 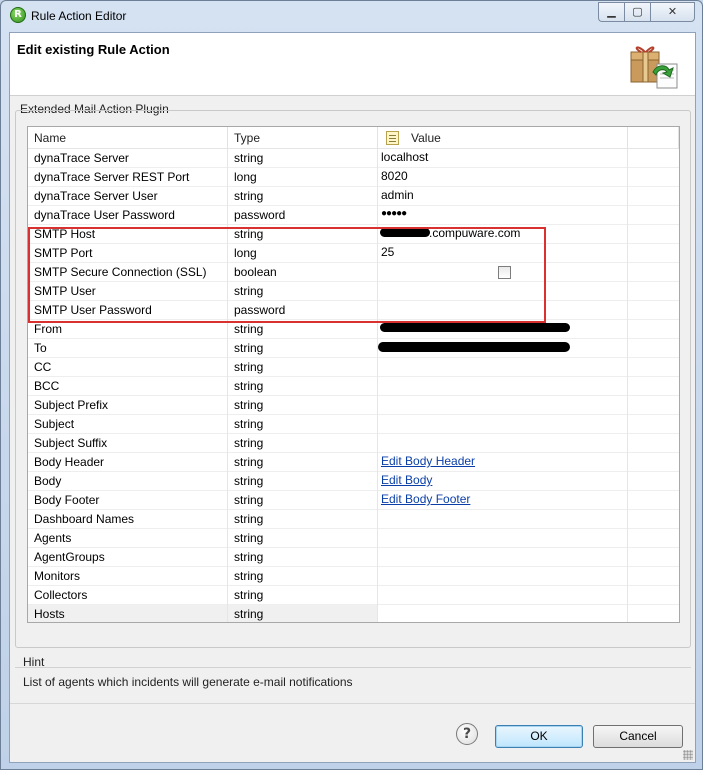 What do you see at coordinates (353, 272) in the screenshot?
I see `table-row: SMTP Secure Connection (SSL) boolean` at bounding box center [353, 272].